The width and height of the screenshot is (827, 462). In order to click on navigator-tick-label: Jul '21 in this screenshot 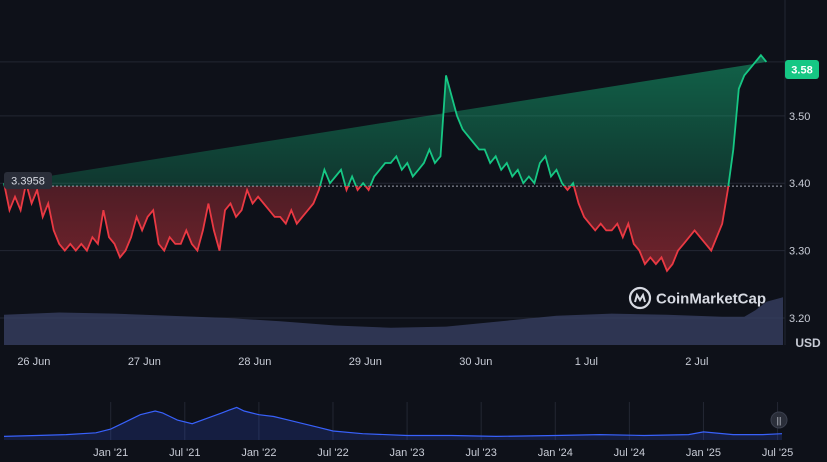, I will do `click(184, 453)`.